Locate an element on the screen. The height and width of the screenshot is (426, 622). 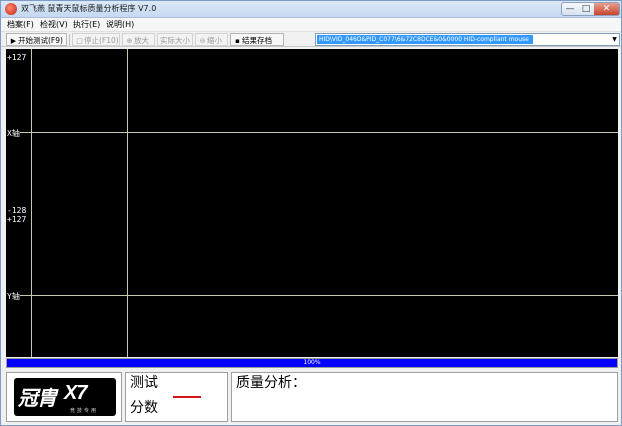
actual-size-button: 实际大小 is located at coordinates (175, 39).